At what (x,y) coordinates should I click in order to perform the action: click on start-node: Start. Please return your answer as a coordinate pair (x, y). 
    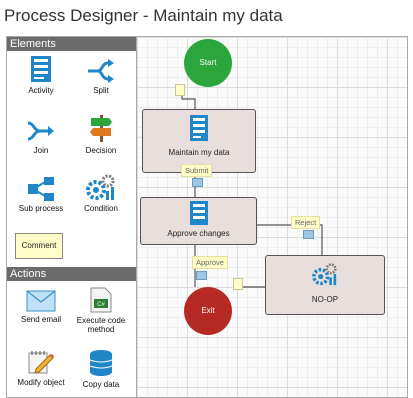
    Looking at the image, I should click on (208, 63).